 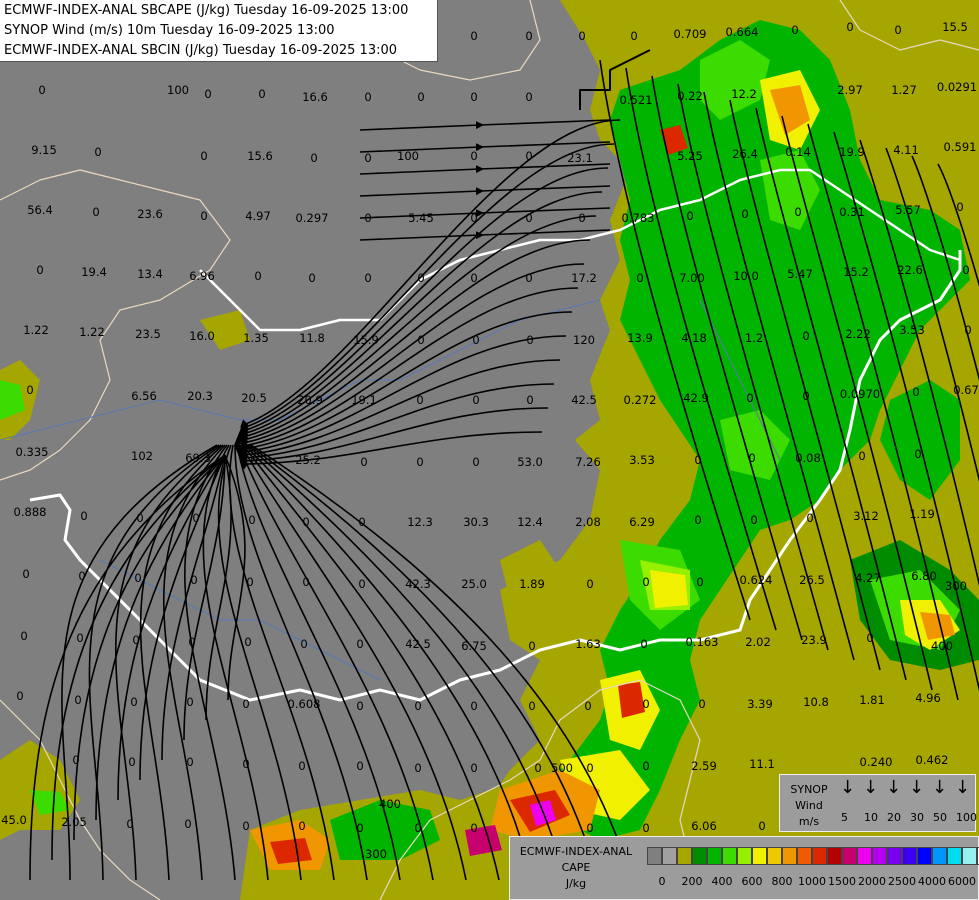 I want to click on sbcin-value-label: 1.35, so click(x=256, y=338).